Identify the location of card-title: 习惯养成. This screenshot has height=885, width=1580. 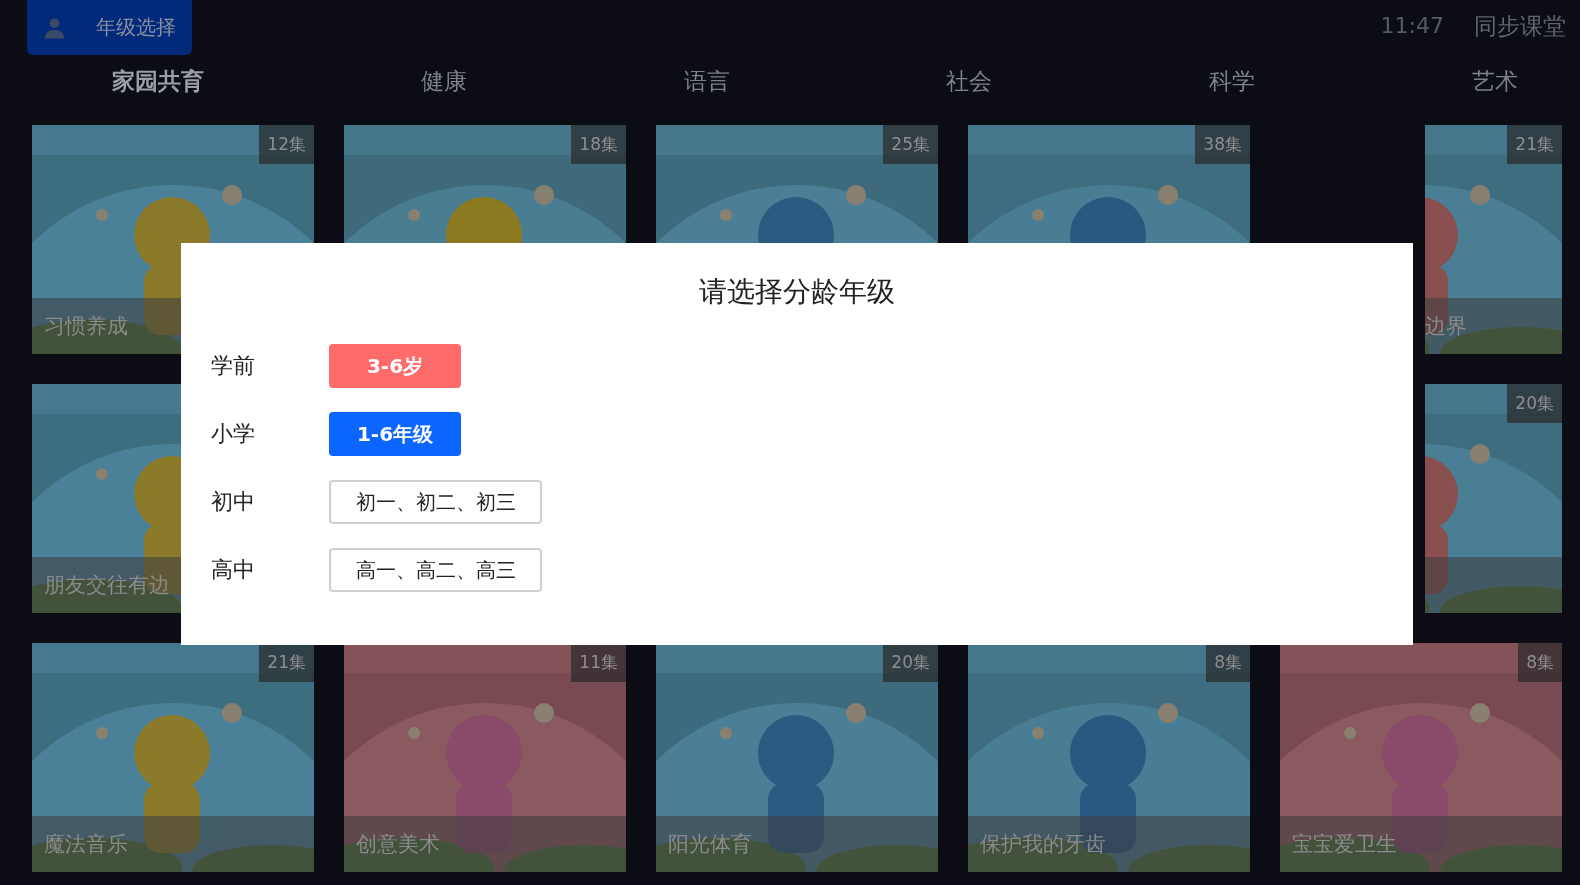
(86, 326).